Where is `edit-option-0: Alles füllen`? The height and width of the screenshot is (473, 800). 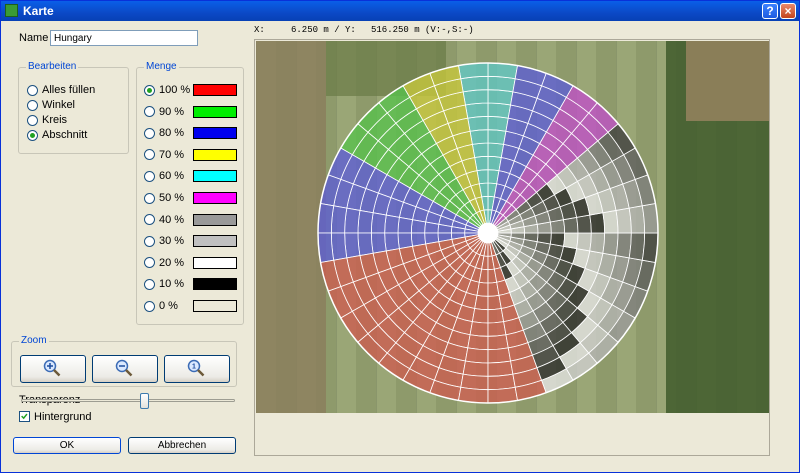
edit-option-0: Alles füllen is located at coordinates (61, 90).